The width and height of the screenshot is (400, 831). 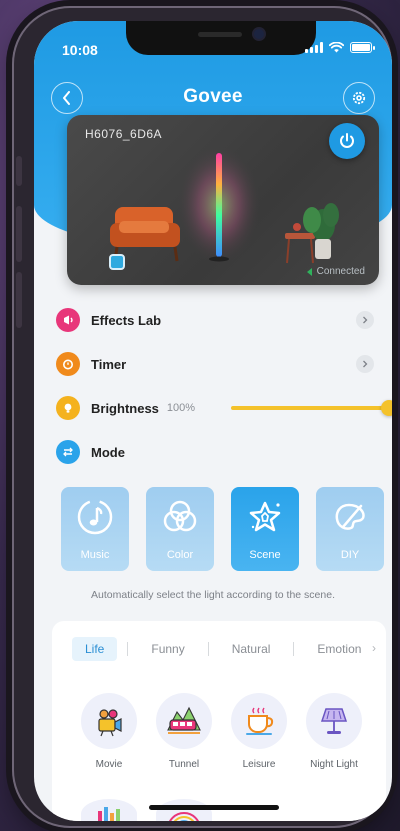 What do you see at coordinates (68, 364) in the screenshot?
I see `timer-icon` at bounding box center [68, 364].